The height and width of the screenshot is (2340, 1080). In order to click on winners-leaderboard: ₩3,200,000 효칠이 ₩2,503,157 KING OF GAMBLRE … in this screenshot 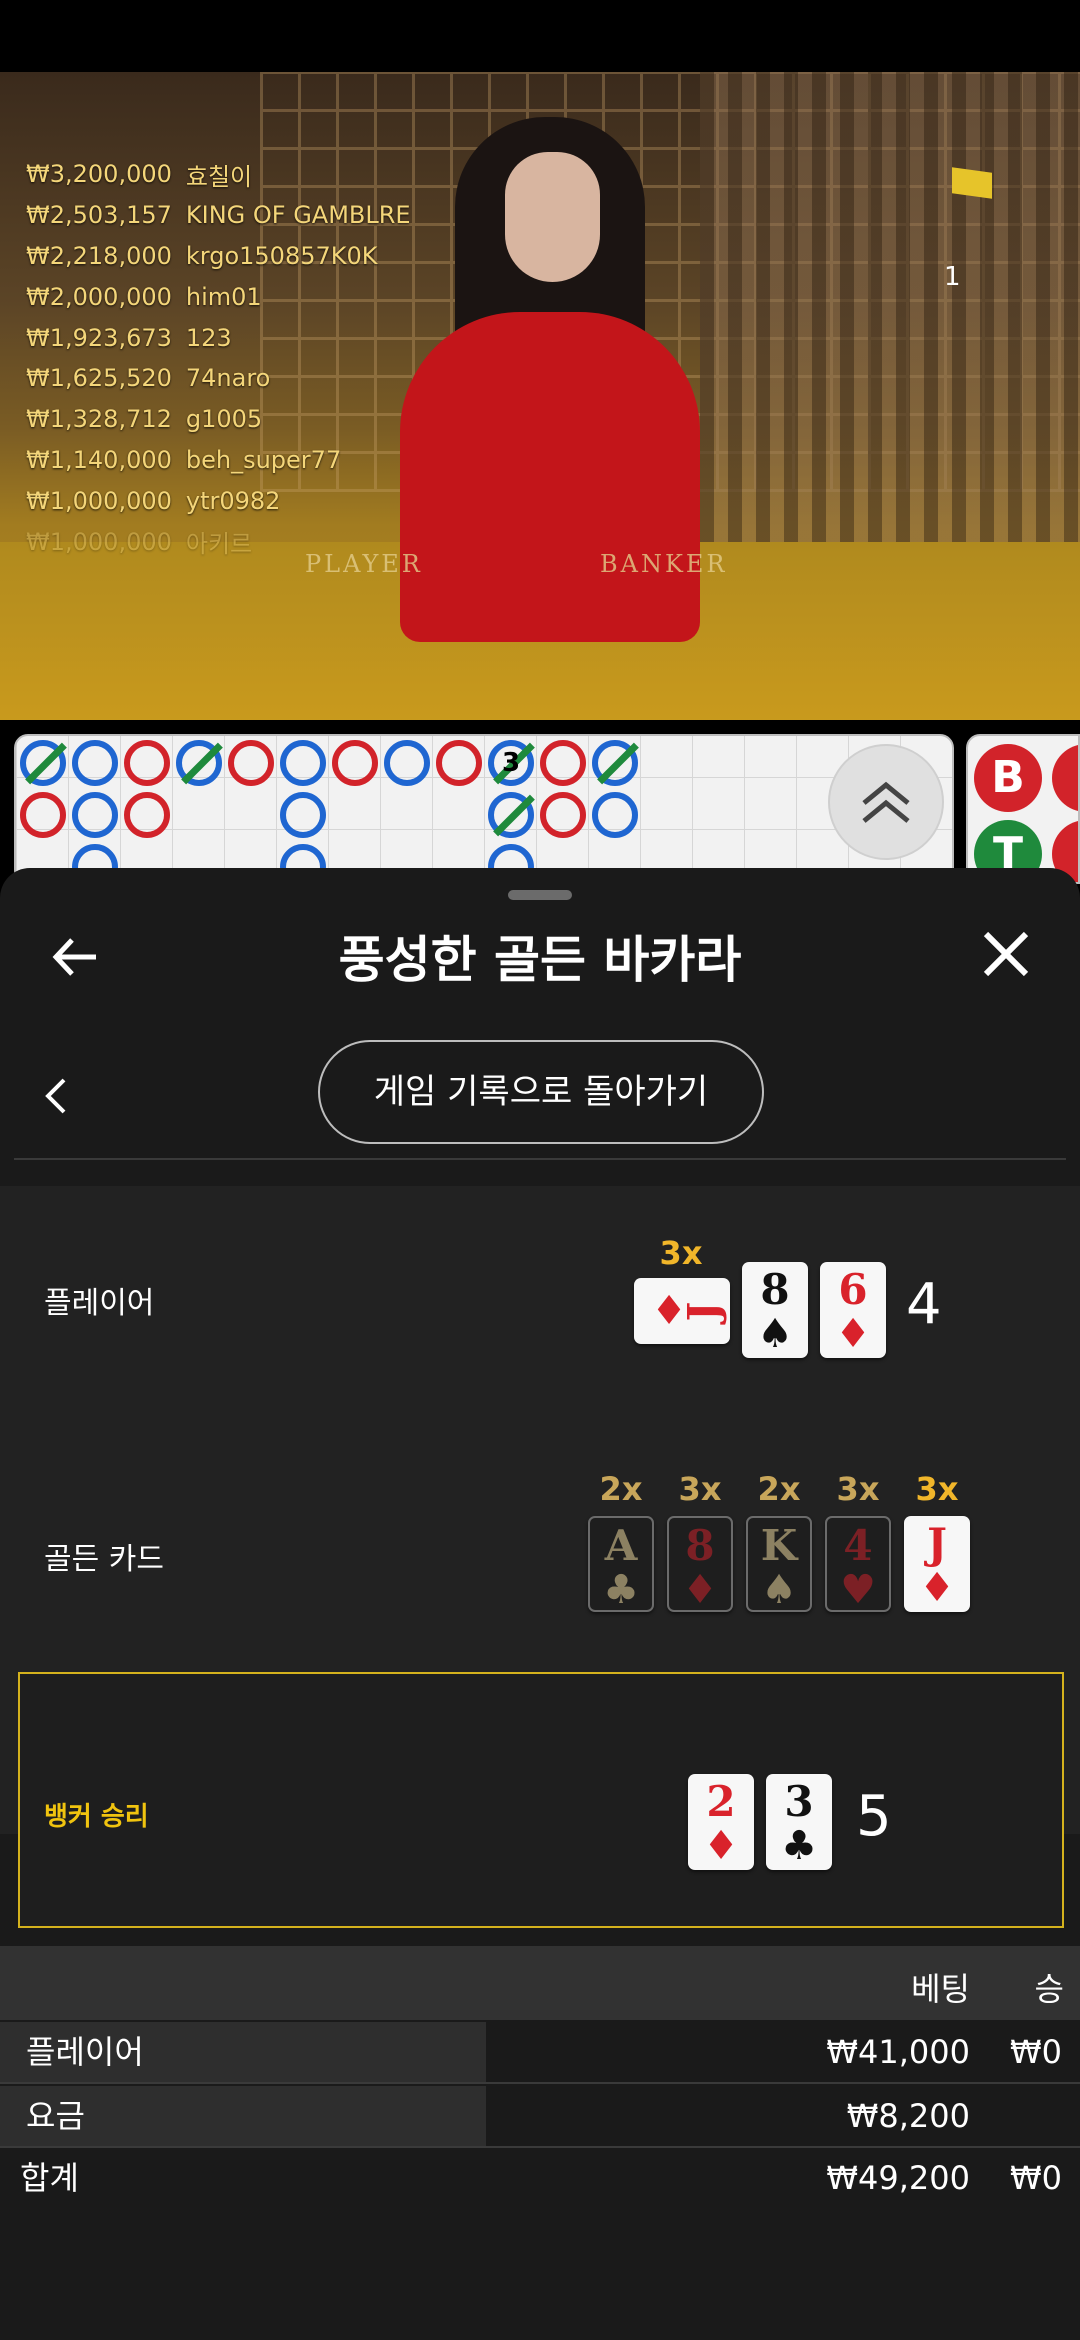, I will do `click(218, 358)`.